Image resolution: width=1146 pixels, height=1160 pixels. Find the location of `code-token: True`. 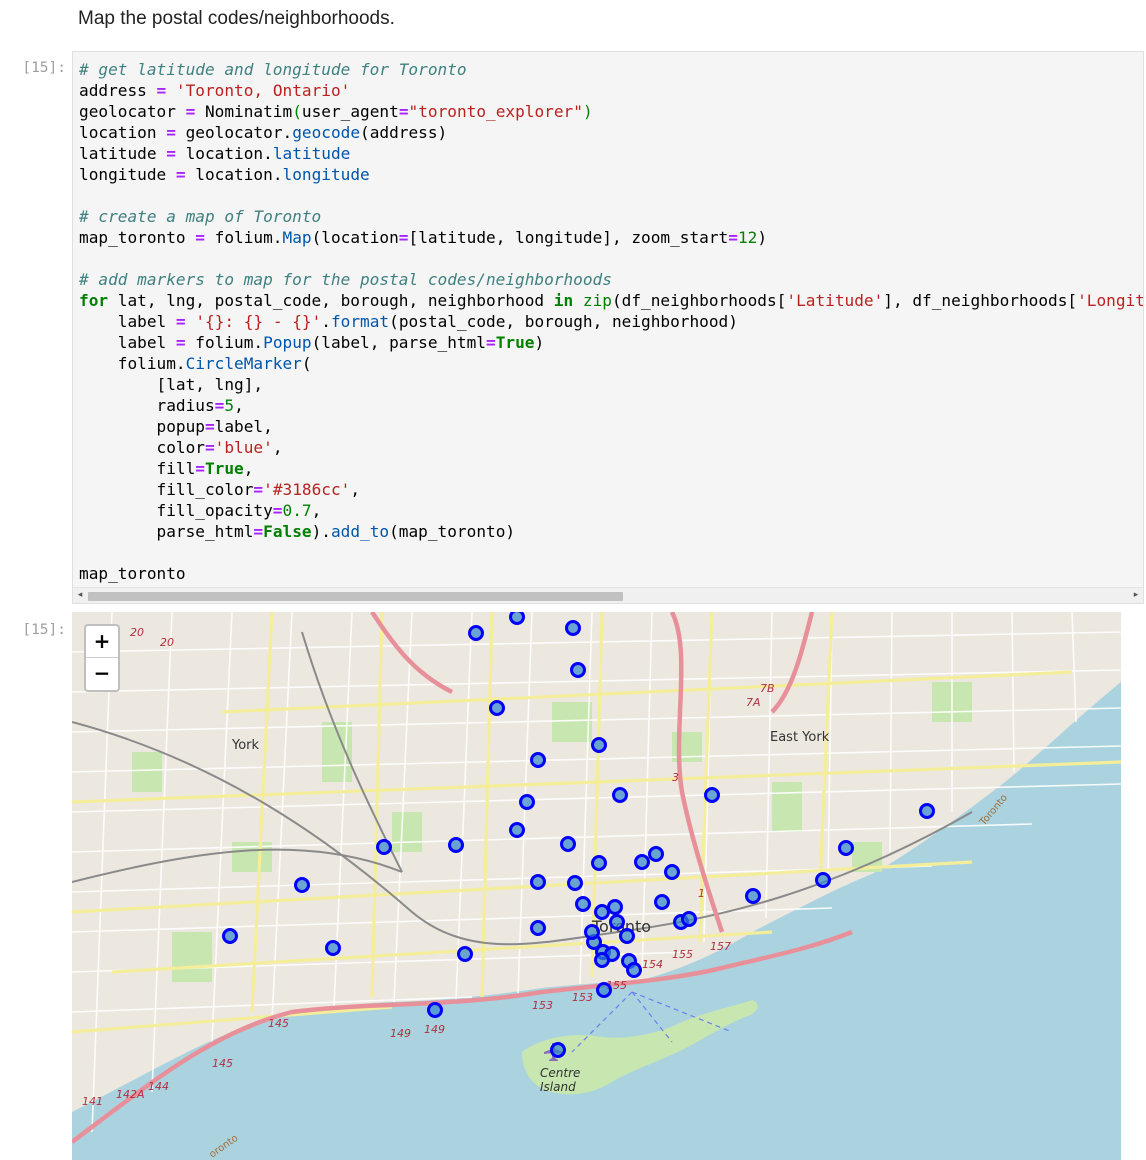

code-token: True is located at coordinates (515, 342).